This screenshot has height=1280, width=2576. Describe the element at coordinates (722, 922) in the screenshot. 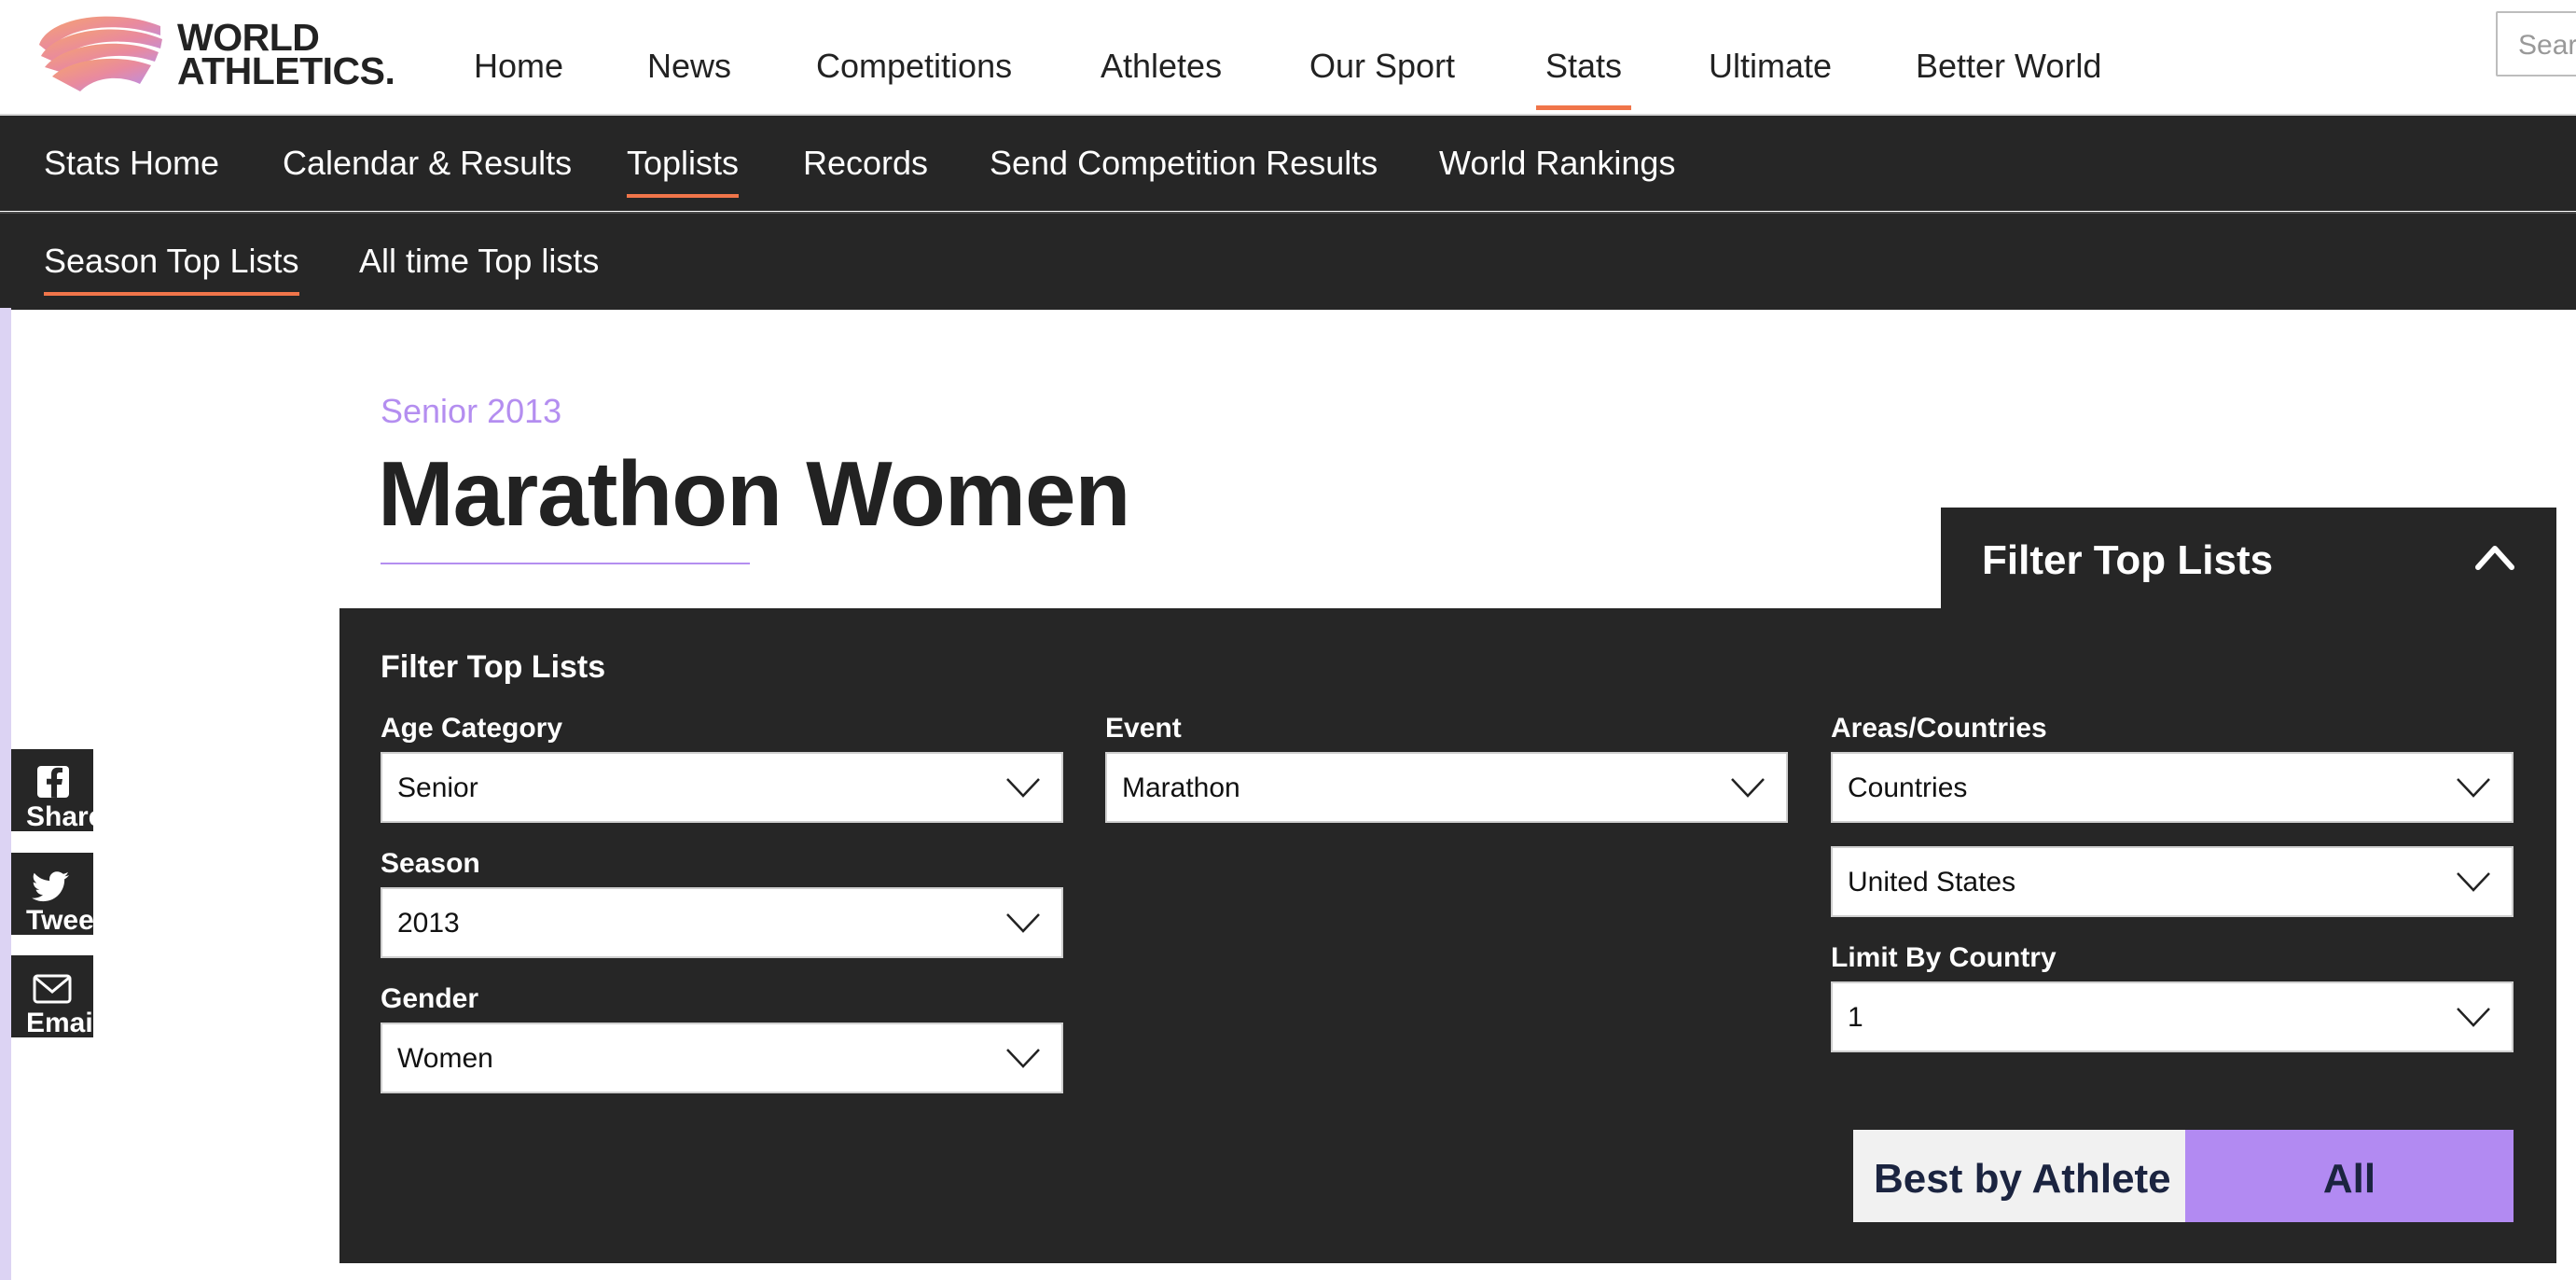

I see `season-select: 2013` at that location.